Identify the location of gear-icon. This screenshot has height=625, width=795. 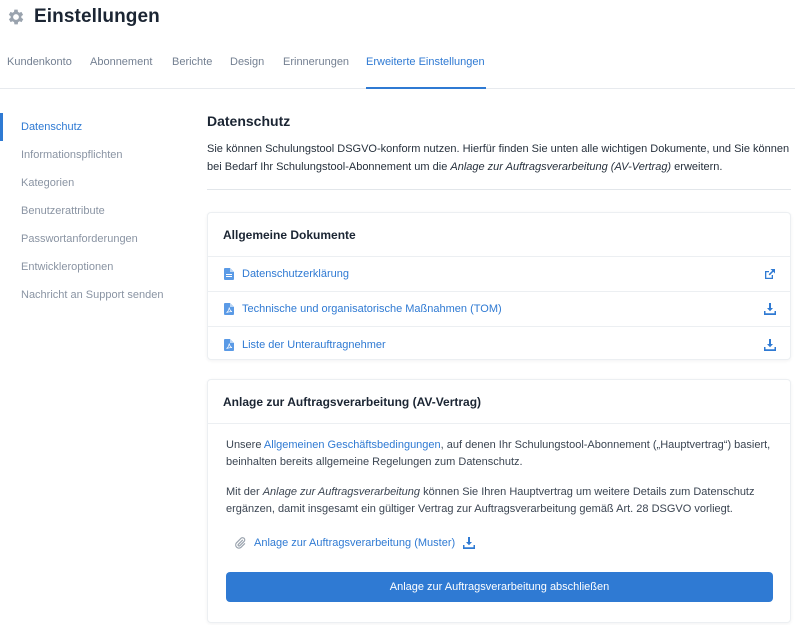
(16, 17).